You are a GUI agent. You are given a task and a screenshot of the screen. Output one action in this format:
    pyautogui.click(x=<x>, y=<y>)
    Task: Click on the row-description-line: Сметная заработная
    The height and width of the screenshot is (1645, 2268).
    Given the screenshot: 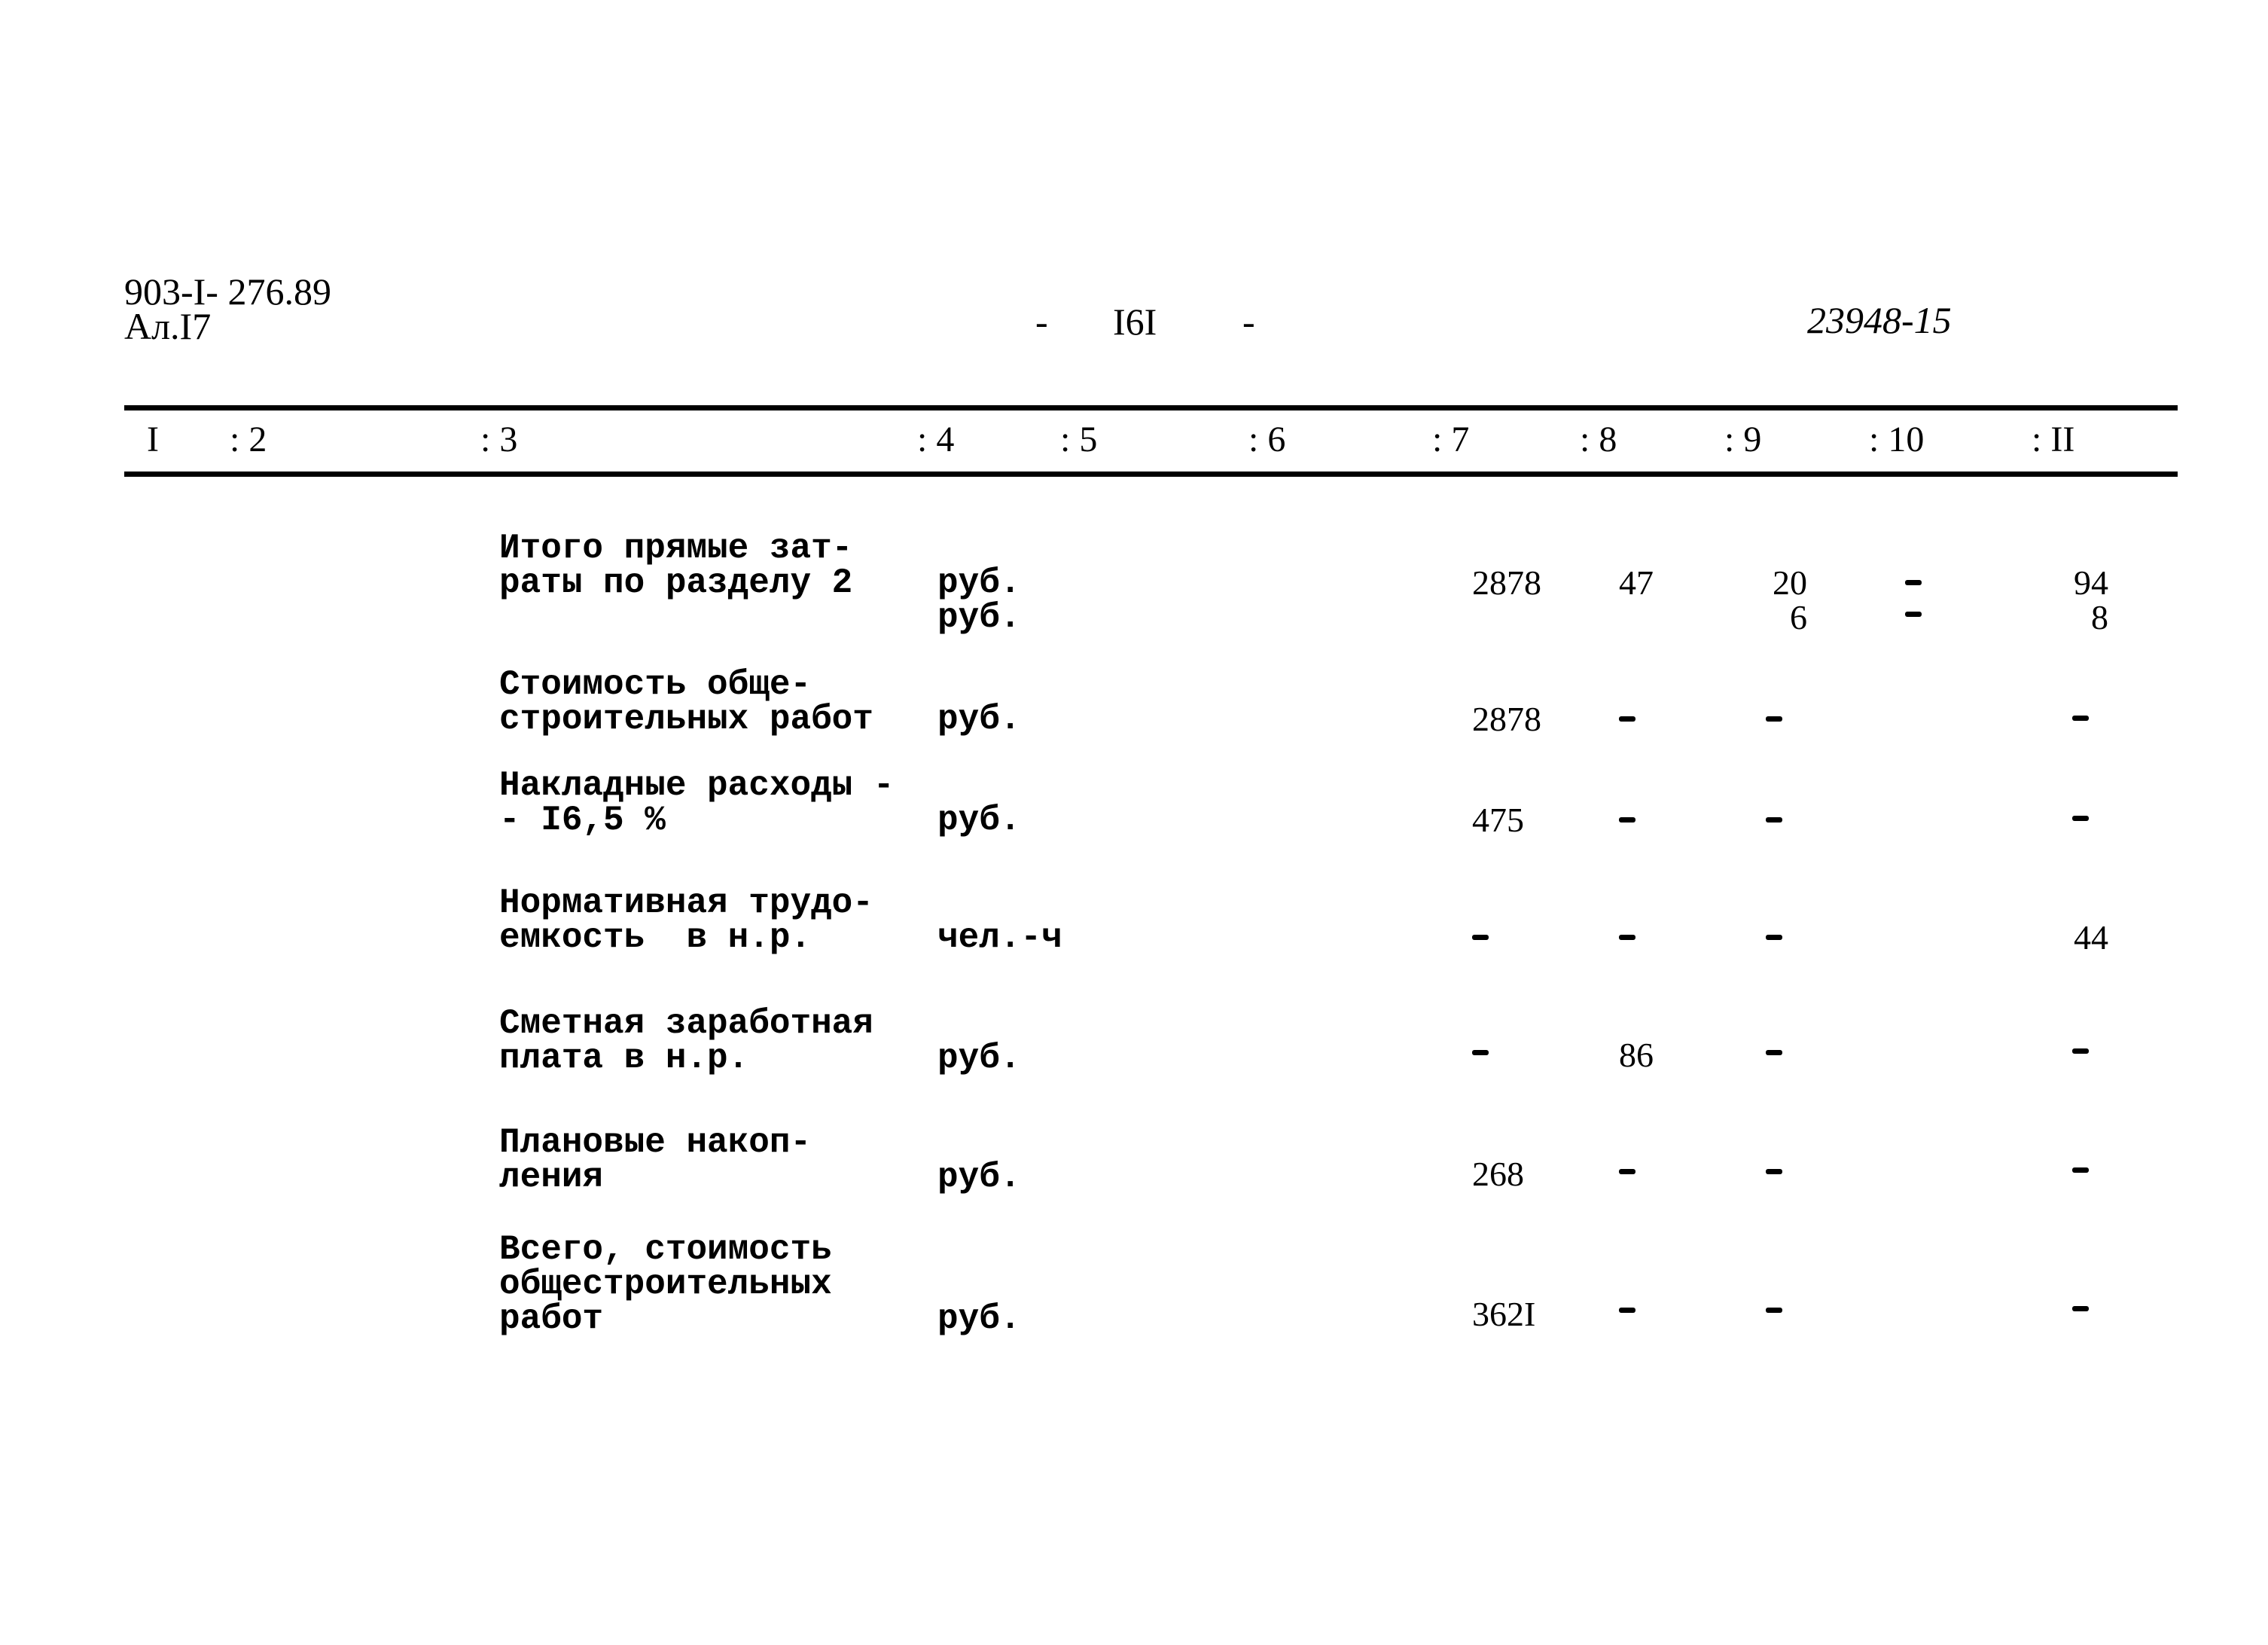 What is the action you would take?
    pyautogui.click(x=686, y=1023)
    